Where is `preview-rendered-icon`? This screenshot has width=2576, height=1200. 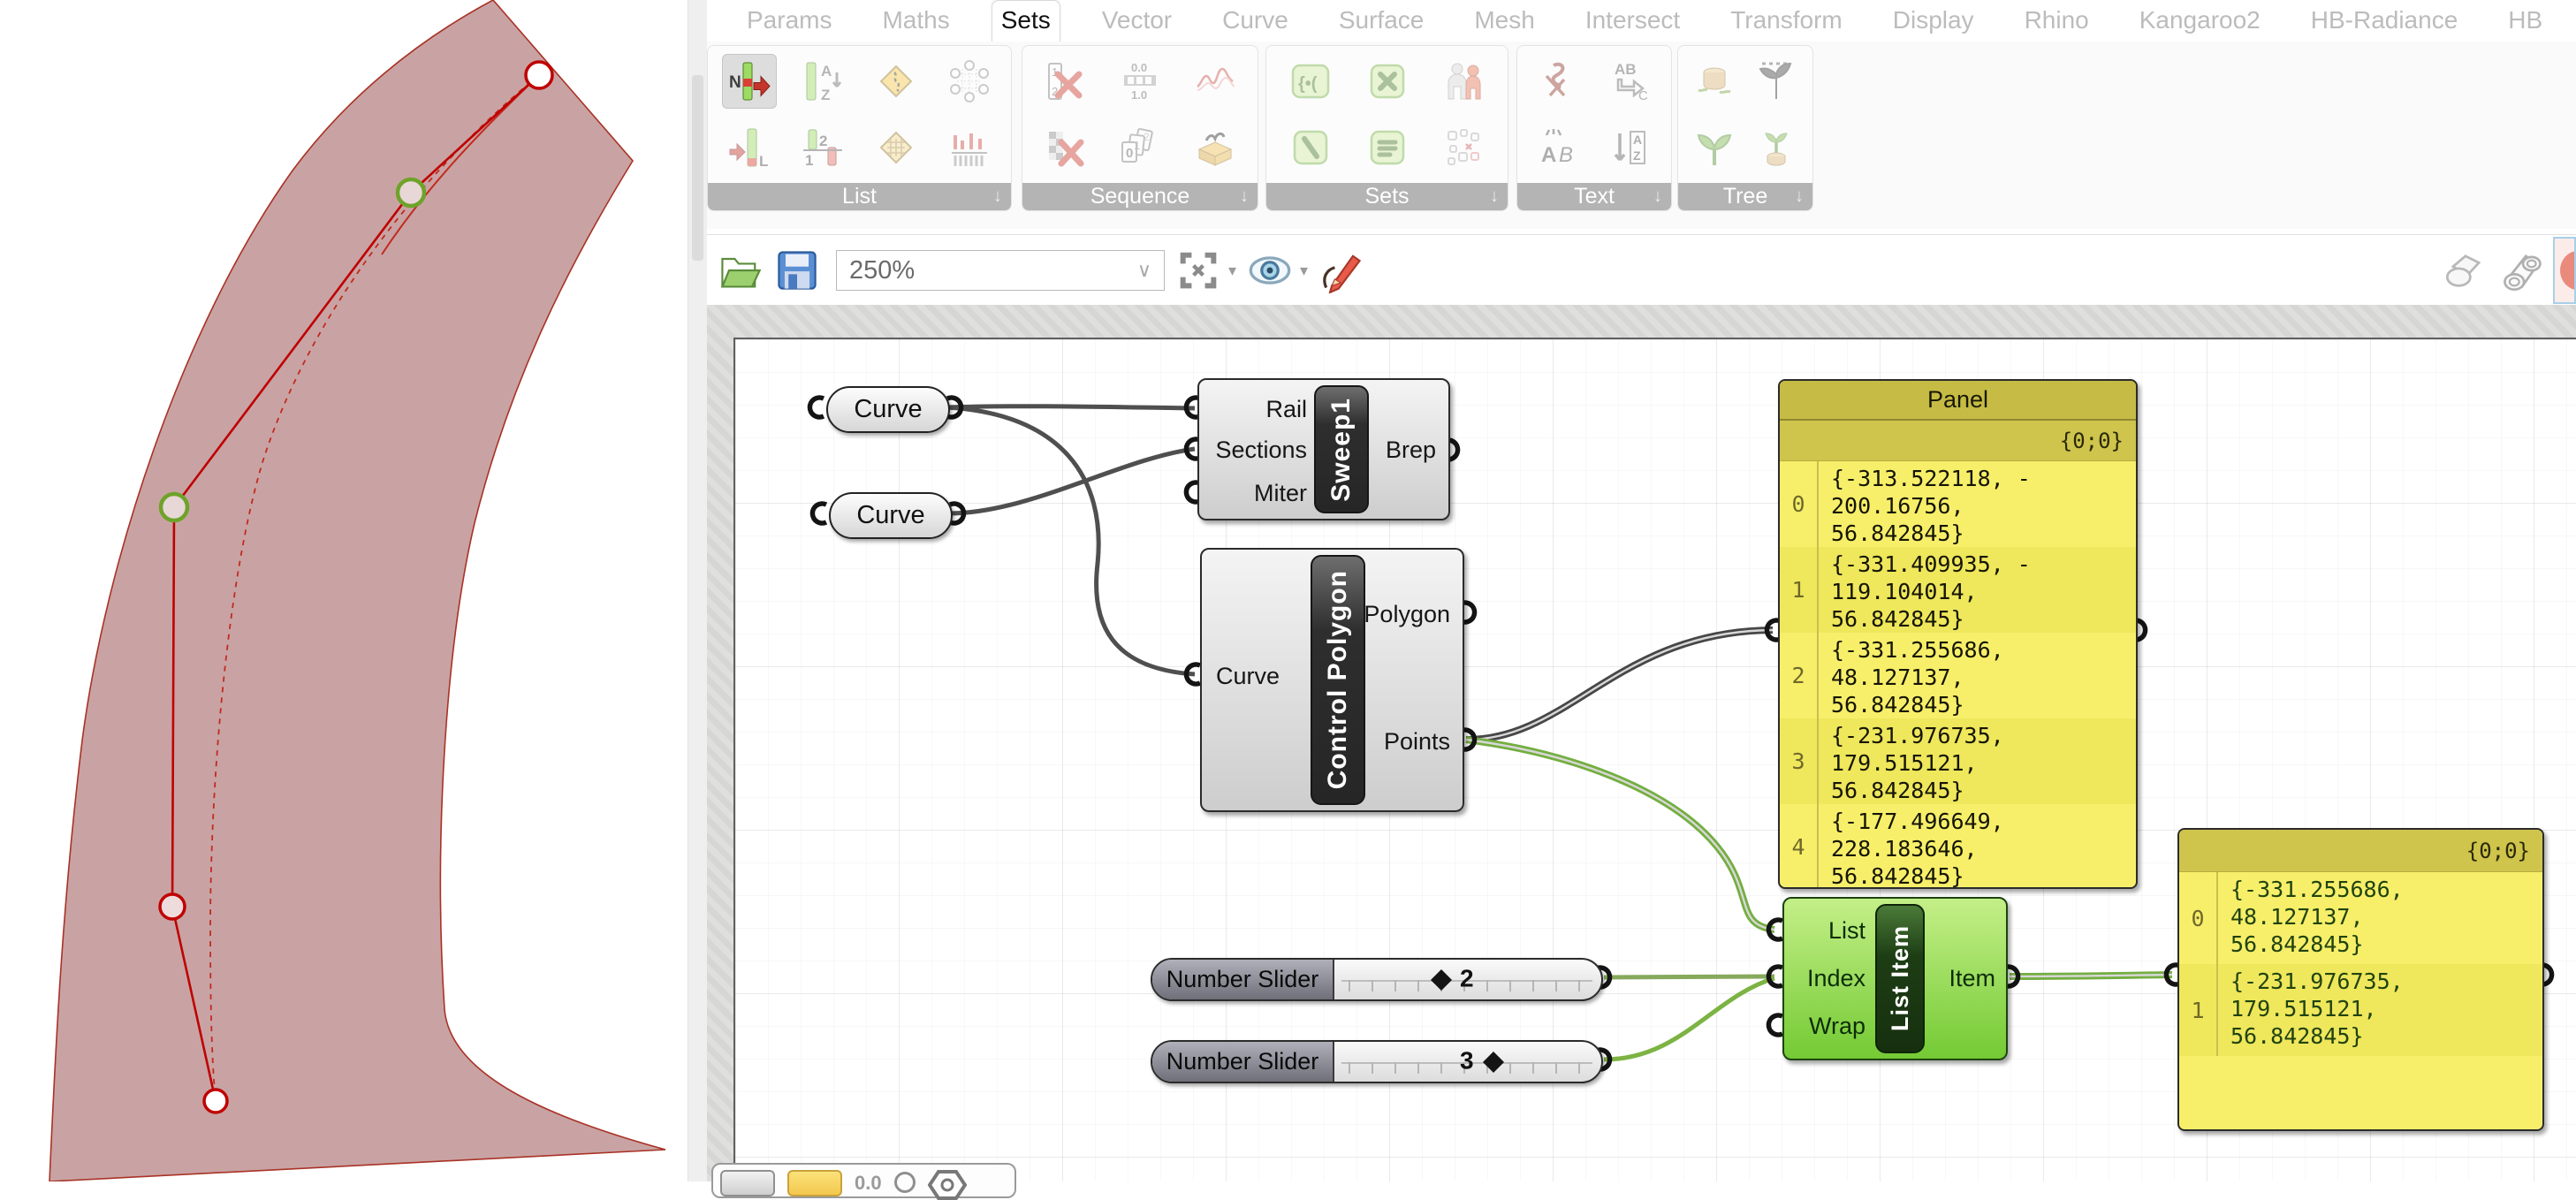
preview-rendered-icon is located at coordinates (2564, 270).